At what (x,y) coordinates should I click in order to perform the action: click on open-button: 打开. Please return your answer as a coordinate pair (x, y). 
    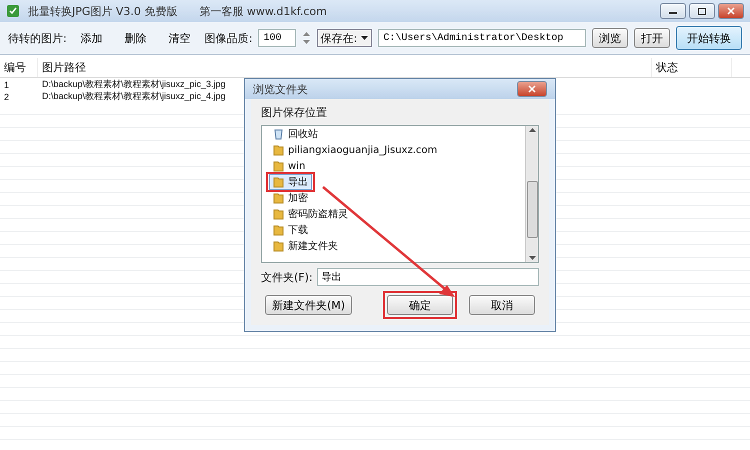
    Looking at the image, I should click on (652, 38).